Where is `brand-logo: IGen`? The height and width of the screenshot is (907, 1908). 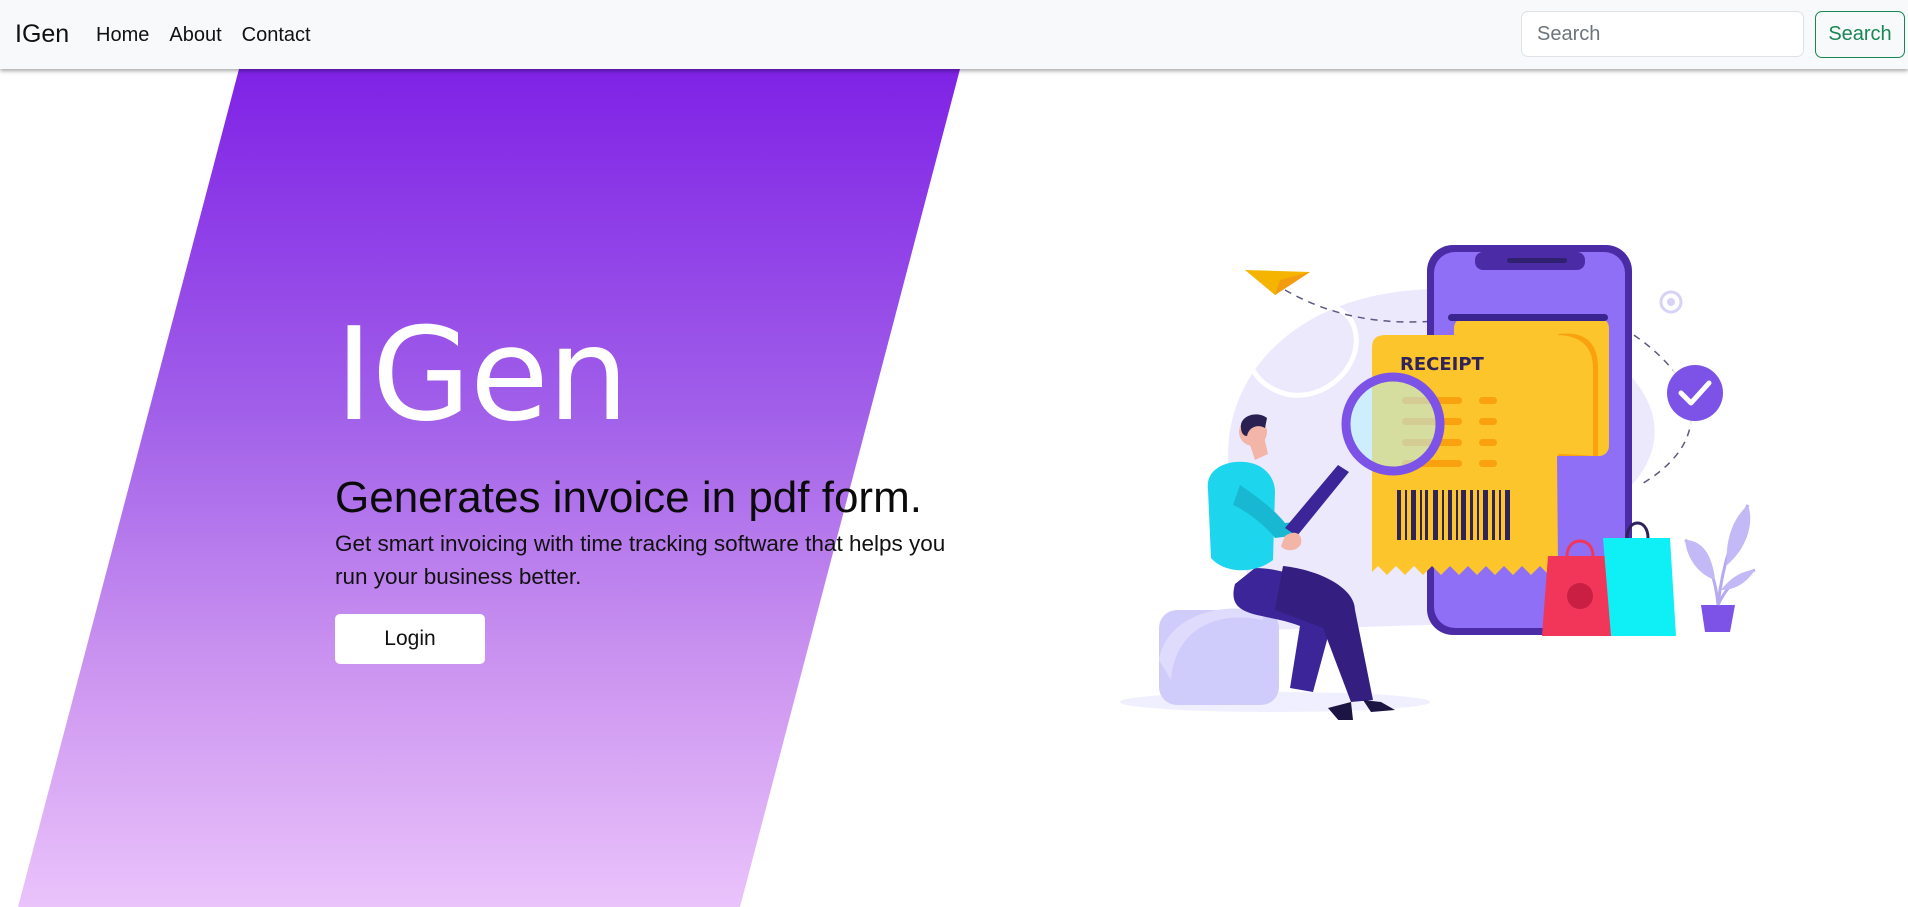 brand-logo: IGen is located at coordinates (42, 34).